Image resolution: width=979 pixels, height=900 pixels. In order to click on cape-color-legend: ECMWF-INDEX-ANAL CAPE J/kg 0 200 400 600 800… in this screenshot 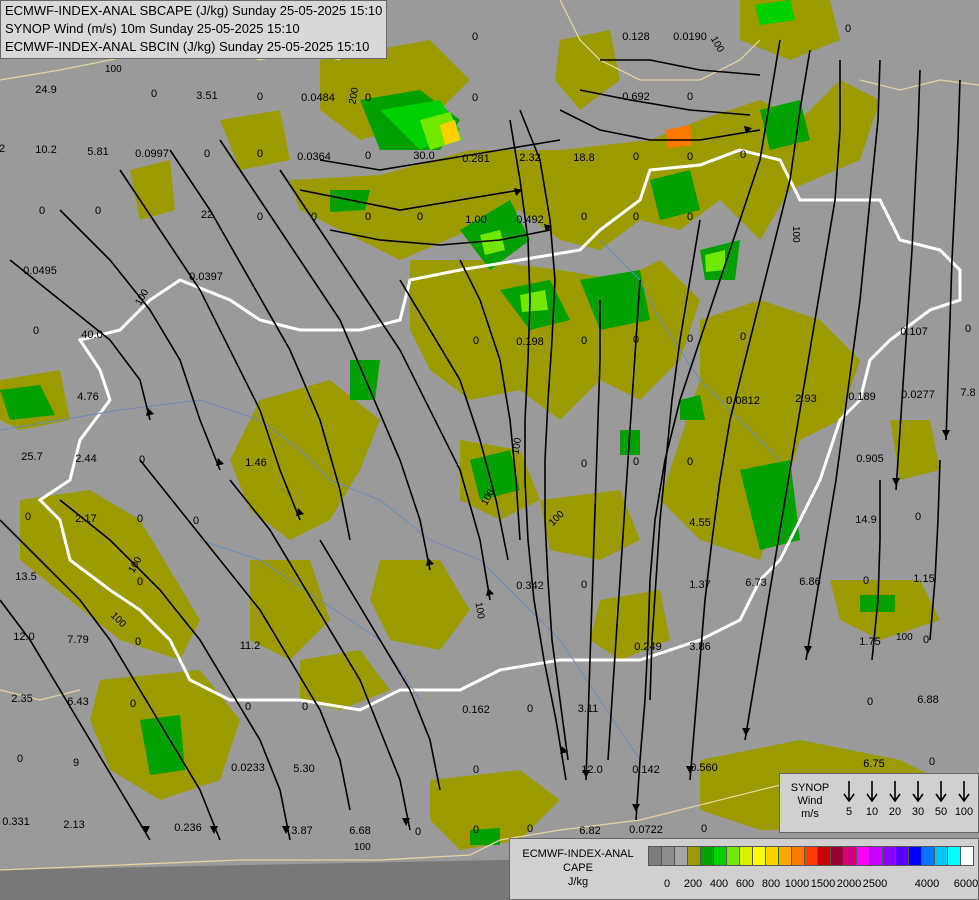, I will do `click(744, 869)`.